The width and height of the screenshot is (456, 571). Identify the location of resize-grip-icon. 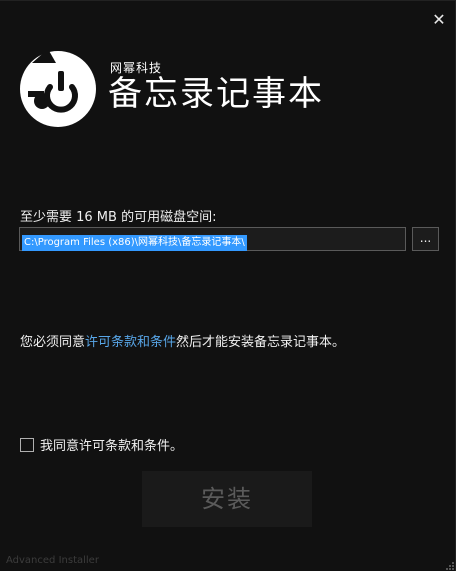
(450, 566).